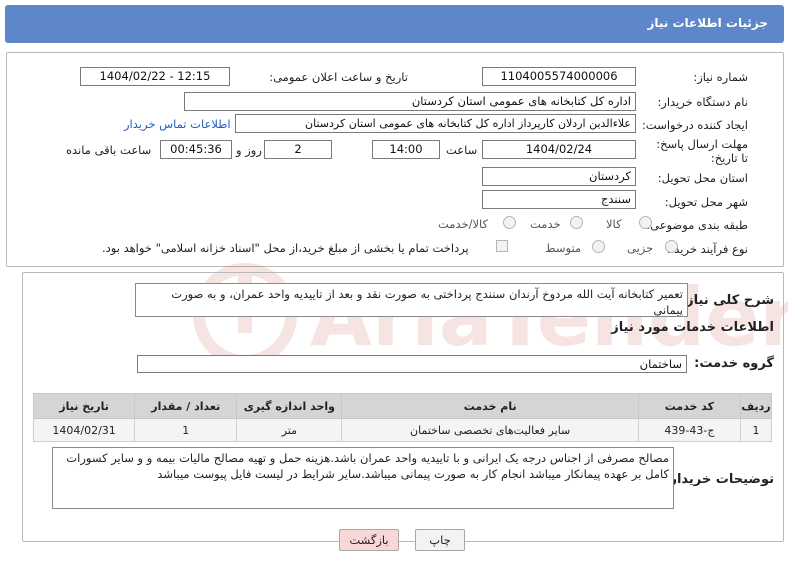  I want to click on announce-datetime-label: تاریخ و ساعت اعلان عمومی:, so click(338, 77).